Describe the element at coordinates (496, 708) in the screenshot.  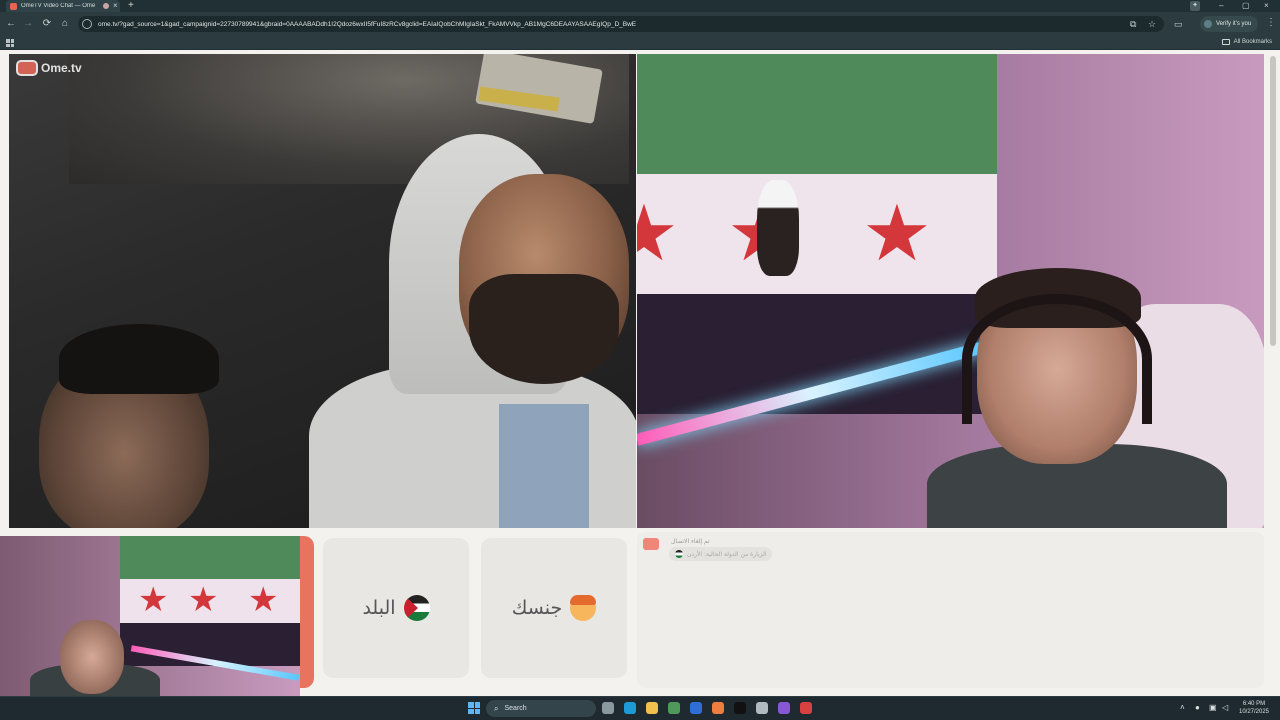
I see `search-icon: ⌕` at that location.